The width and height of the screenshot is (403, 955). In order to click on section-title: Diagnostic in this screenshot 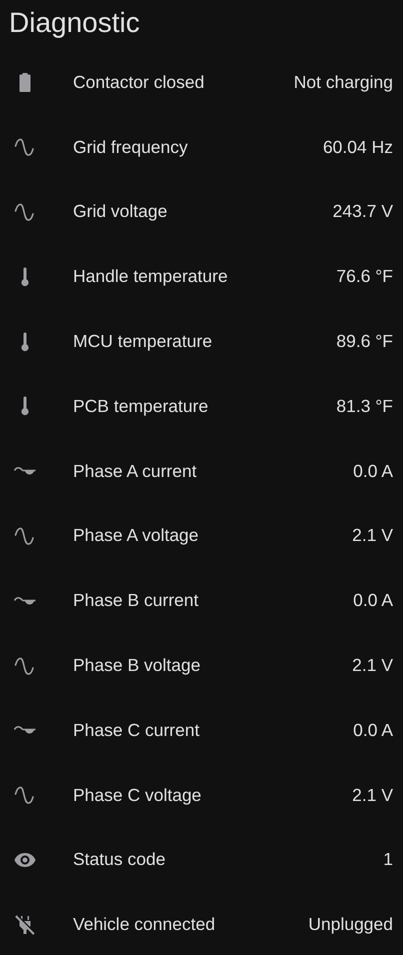, I will do `click(74, 23)`.